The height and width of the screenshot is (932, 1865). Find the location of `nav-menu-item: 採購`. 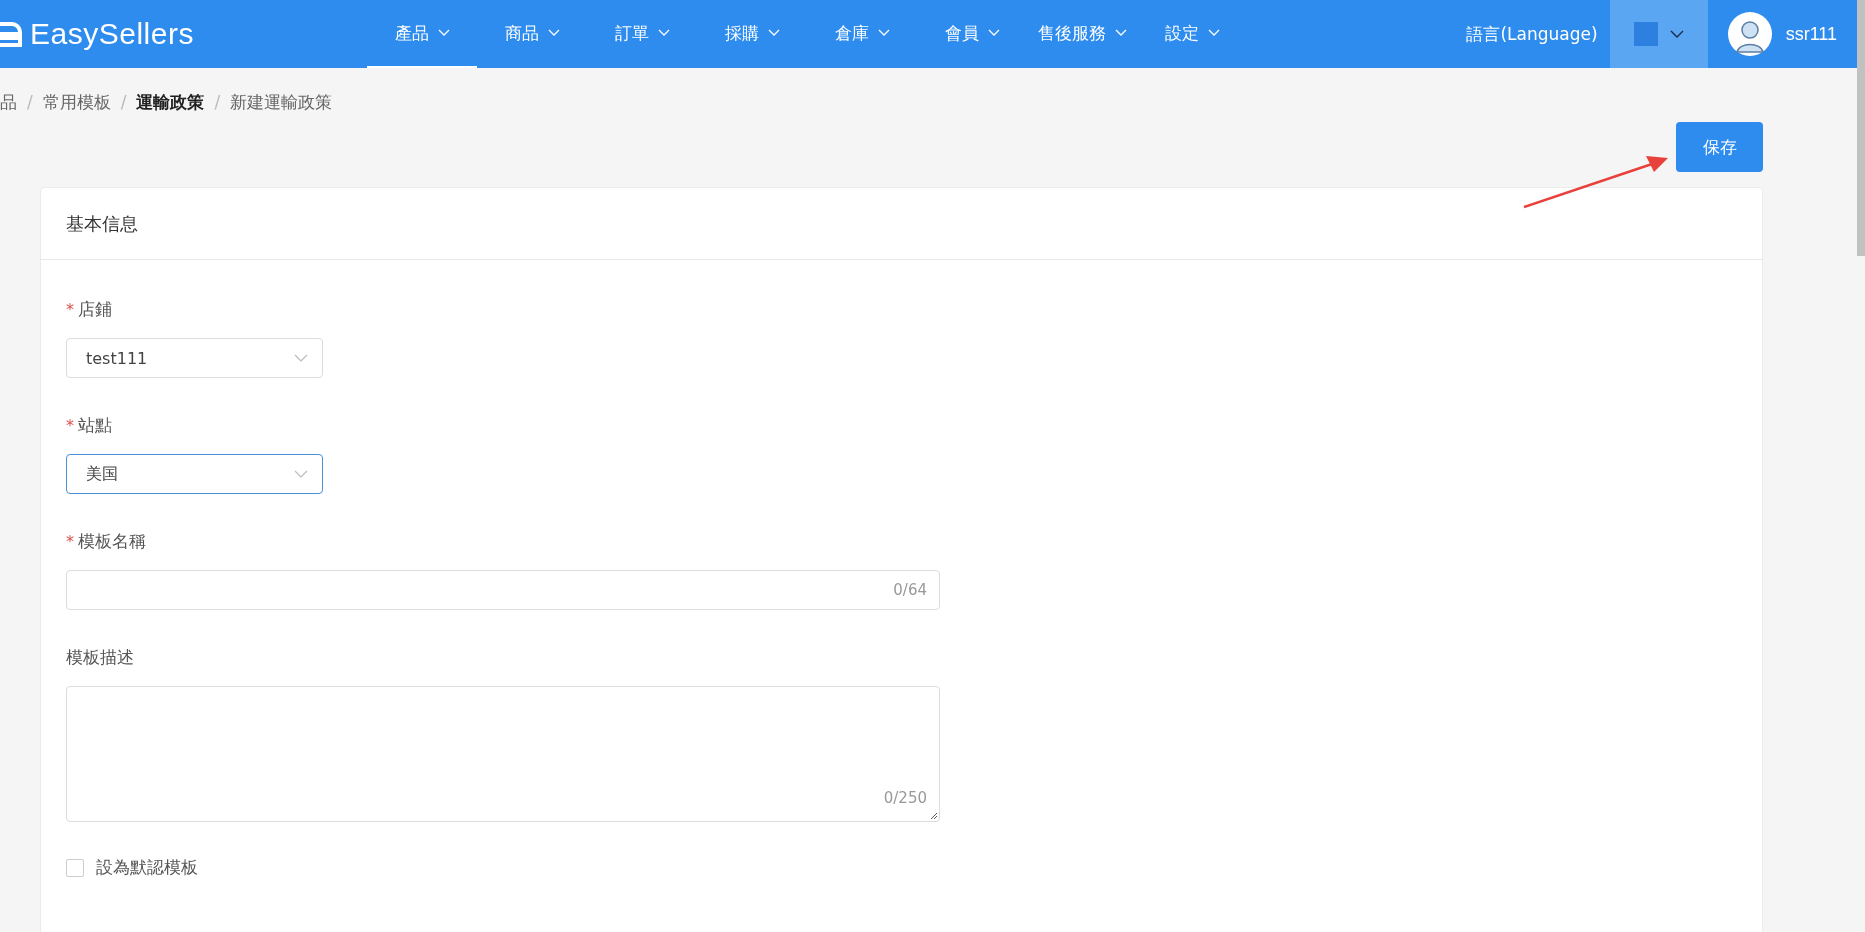

nav-menu-item: 採購 is located at coordinates (752, 34).